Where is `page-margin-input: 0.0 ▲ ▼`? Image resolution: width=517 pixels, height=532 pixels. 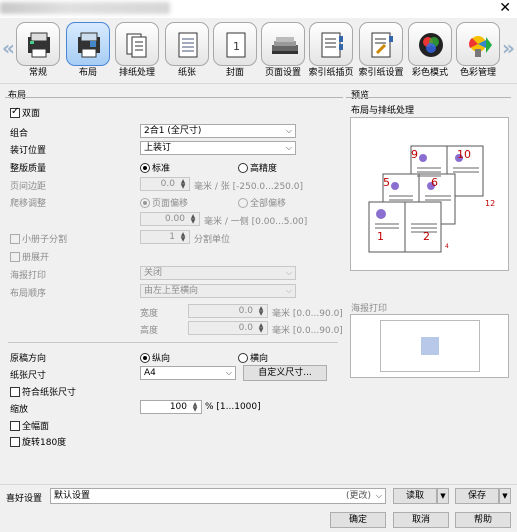 page-margin-input: 0.0 ▲ ▼ is located at coordinates (165, 184).